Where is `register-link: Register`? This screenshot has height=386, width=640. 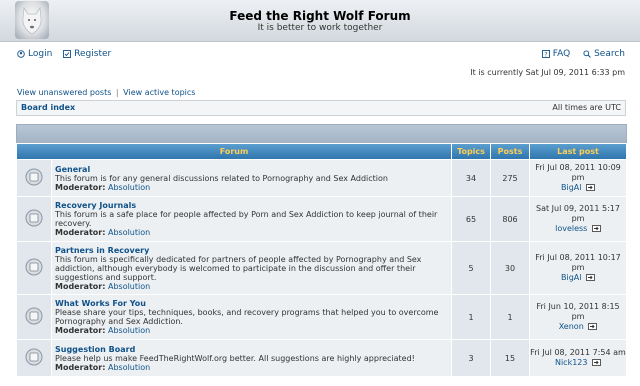 register-link: Register is located at coordinates (87, 54).